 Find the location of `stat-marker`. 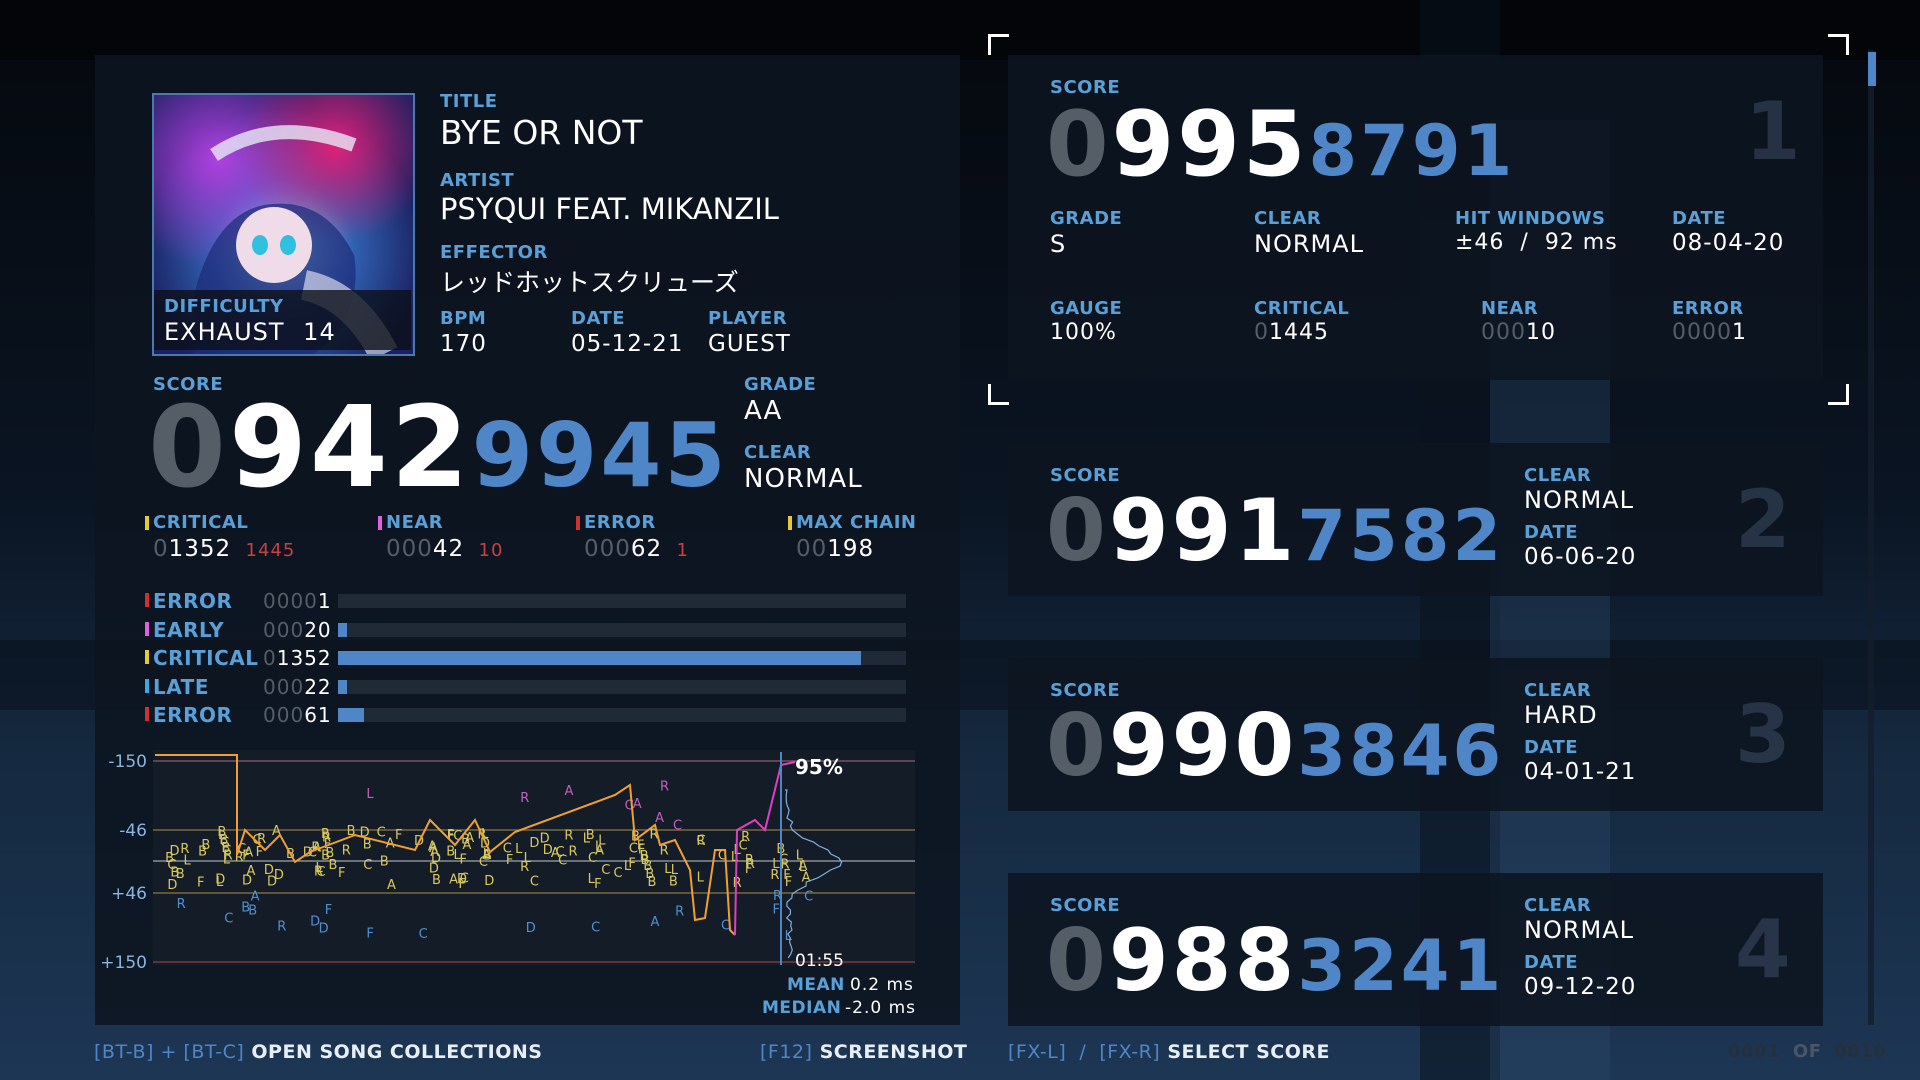

stat-marker is located at coordinates (380, 523).